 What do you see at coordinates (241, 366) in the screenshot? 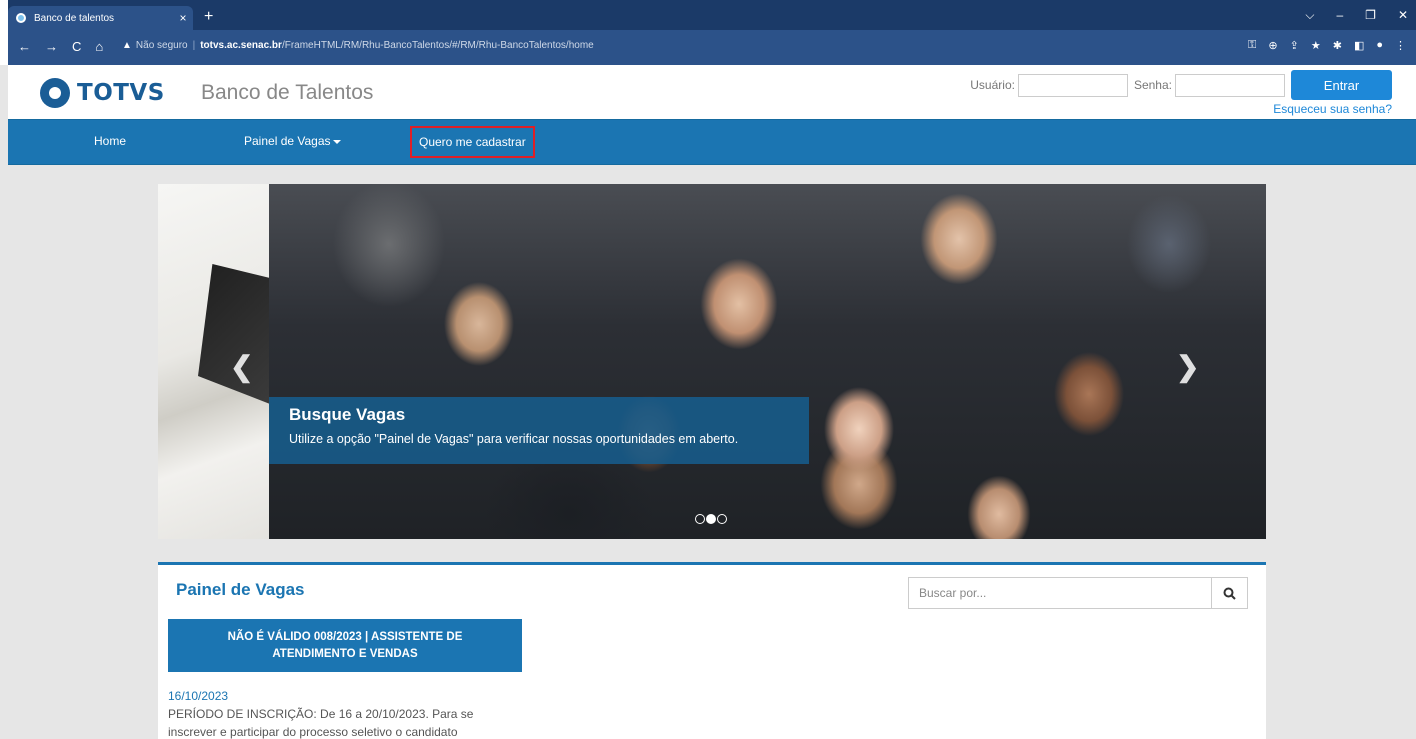
I see `carousel-prev-icon: ❮` at bounding box center [241, 366].